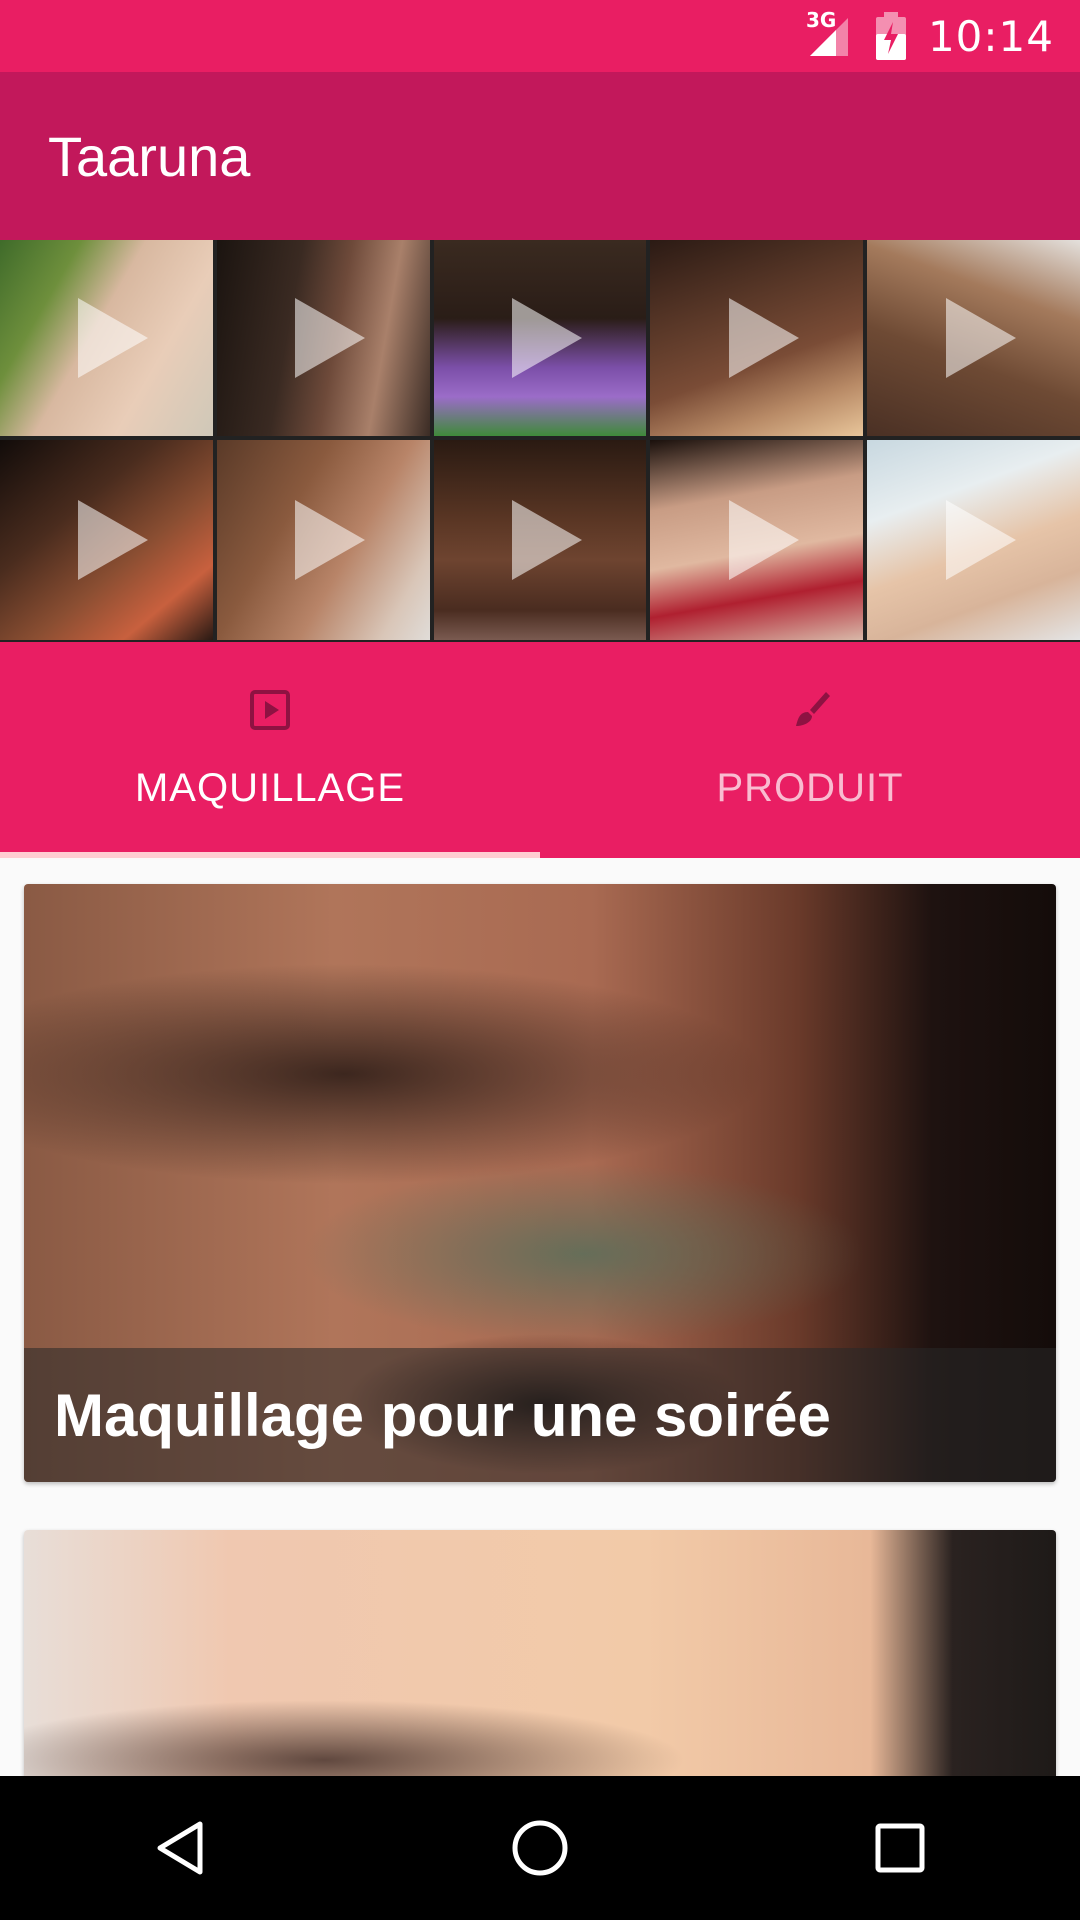  I want to click on app-bar: Taaruna, so click(540, 156).